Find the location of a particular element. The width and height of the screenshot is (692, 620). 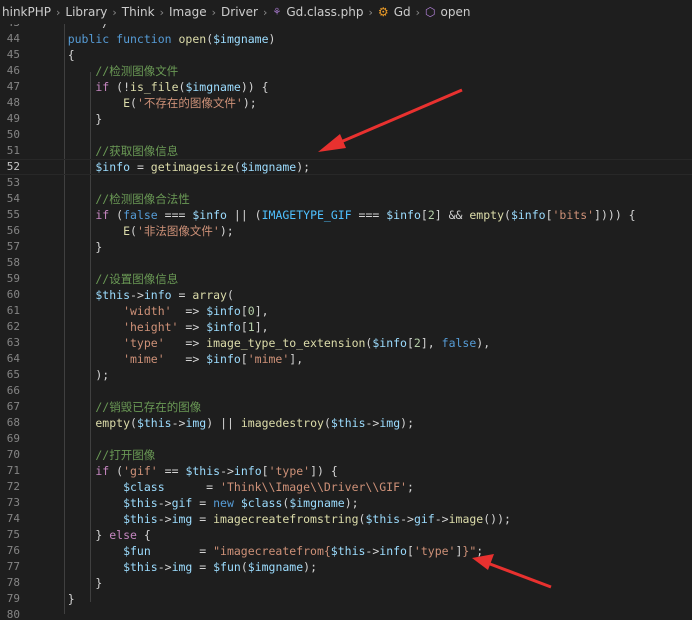

code-line: 45 { is located at coordinates (346, 55).